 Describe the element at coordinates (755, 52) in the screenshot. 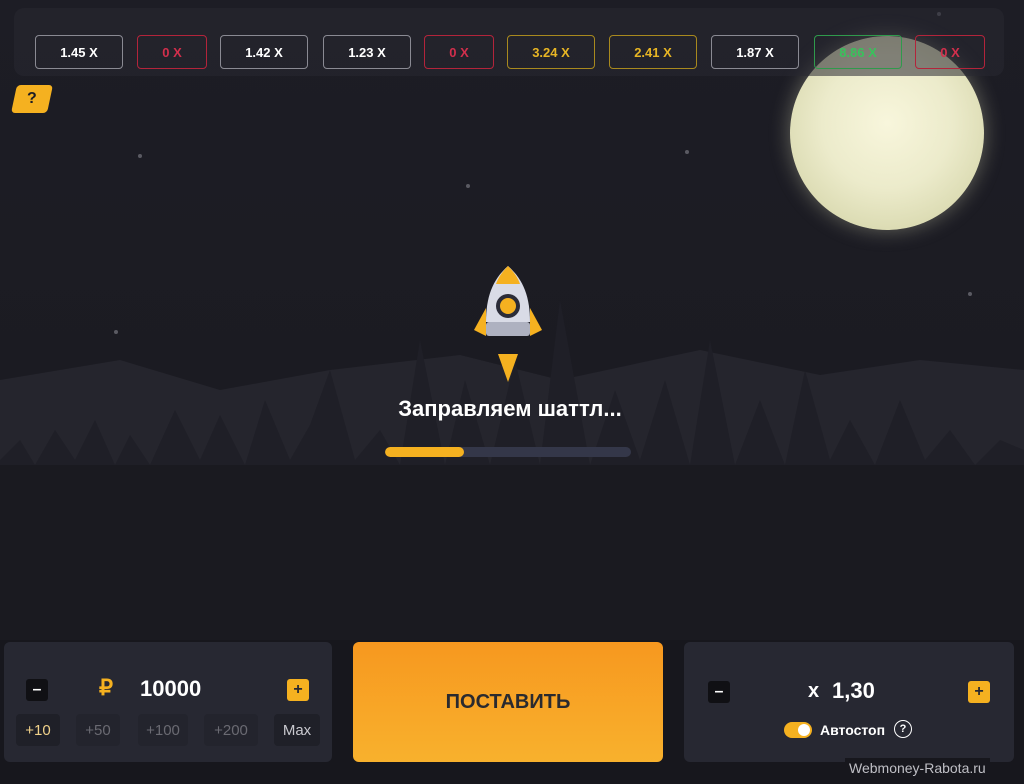

I see `history-chip: 1.87 X` at that location.